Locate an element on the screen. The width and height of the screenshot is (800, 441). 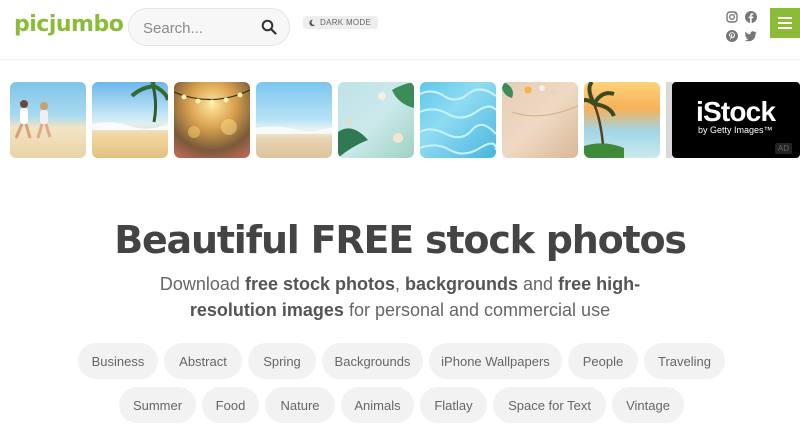
photo-thumbnail-sea-shore is located at coordinates (294, 120).